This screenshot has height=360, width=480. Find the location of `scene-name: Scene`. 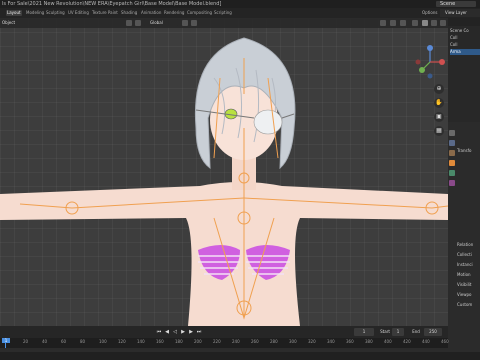

scene-name: Scene is located at coordinates (448, 4).